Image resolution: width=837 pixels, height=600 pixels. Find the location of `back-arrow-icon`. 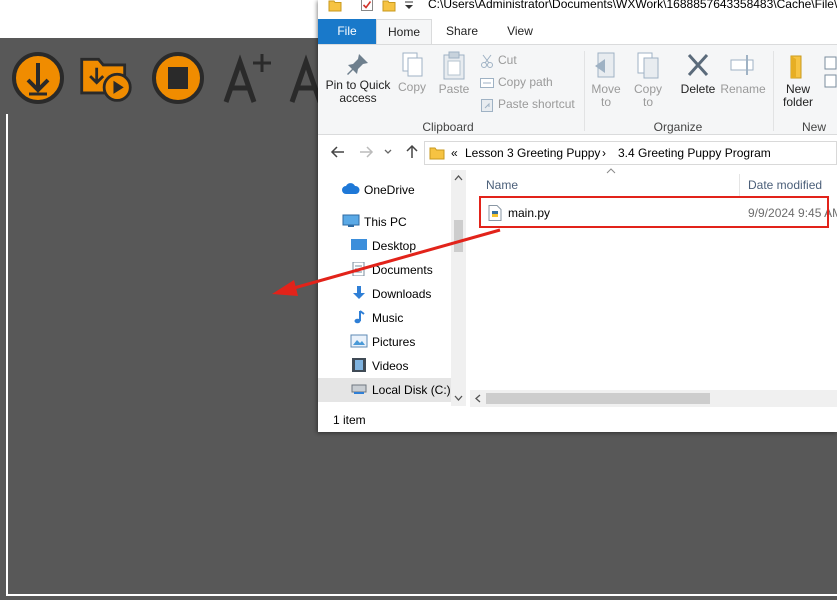

back-arrow-icon is located at coordinates (337, 152).